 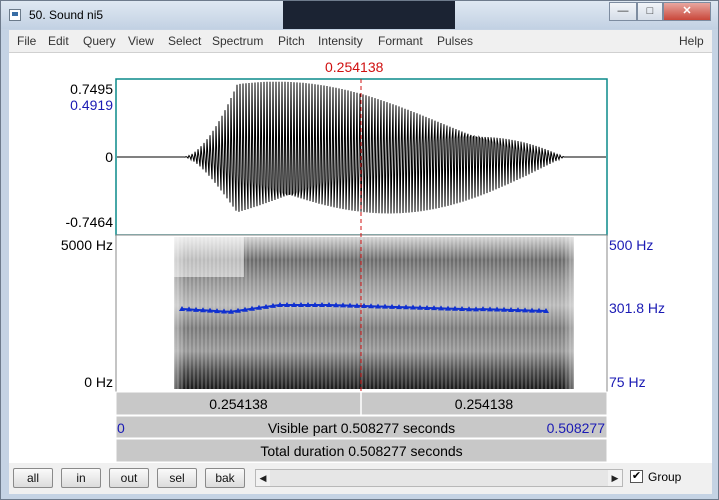 What do you see at coordinates (665, 477) in the screenshot?
I see `group-label: Group` at bounding box center [665, 477].